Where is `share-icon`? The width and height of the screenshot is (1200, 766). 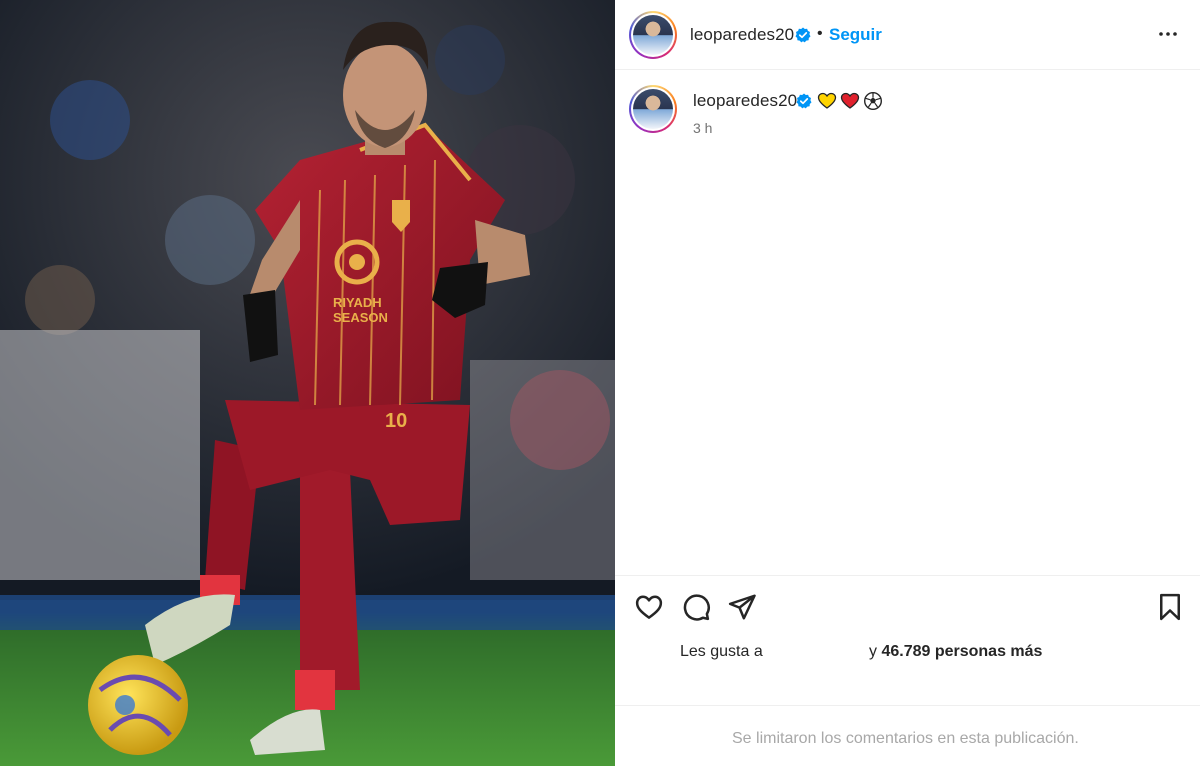
share-icon is located at coordinates (742, 607).